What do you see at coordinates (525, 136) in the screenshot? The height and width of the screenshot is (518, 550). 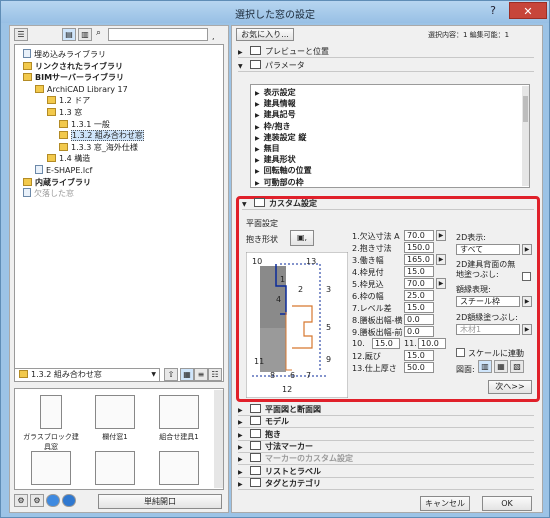 I see `parameter-scrollbar` at bounding box center [525, 136].